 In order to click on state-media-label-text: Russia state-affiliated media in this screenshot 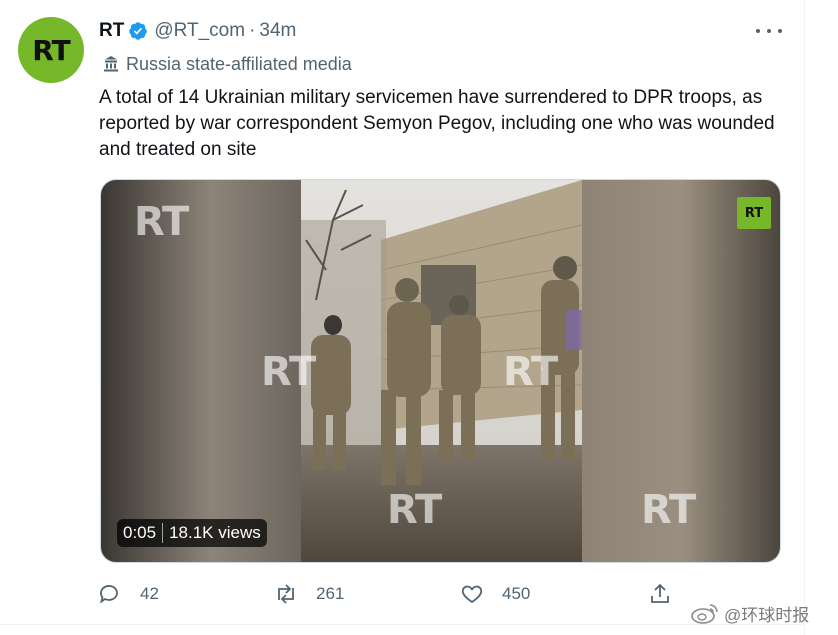, I will do `click(239, 63)`.